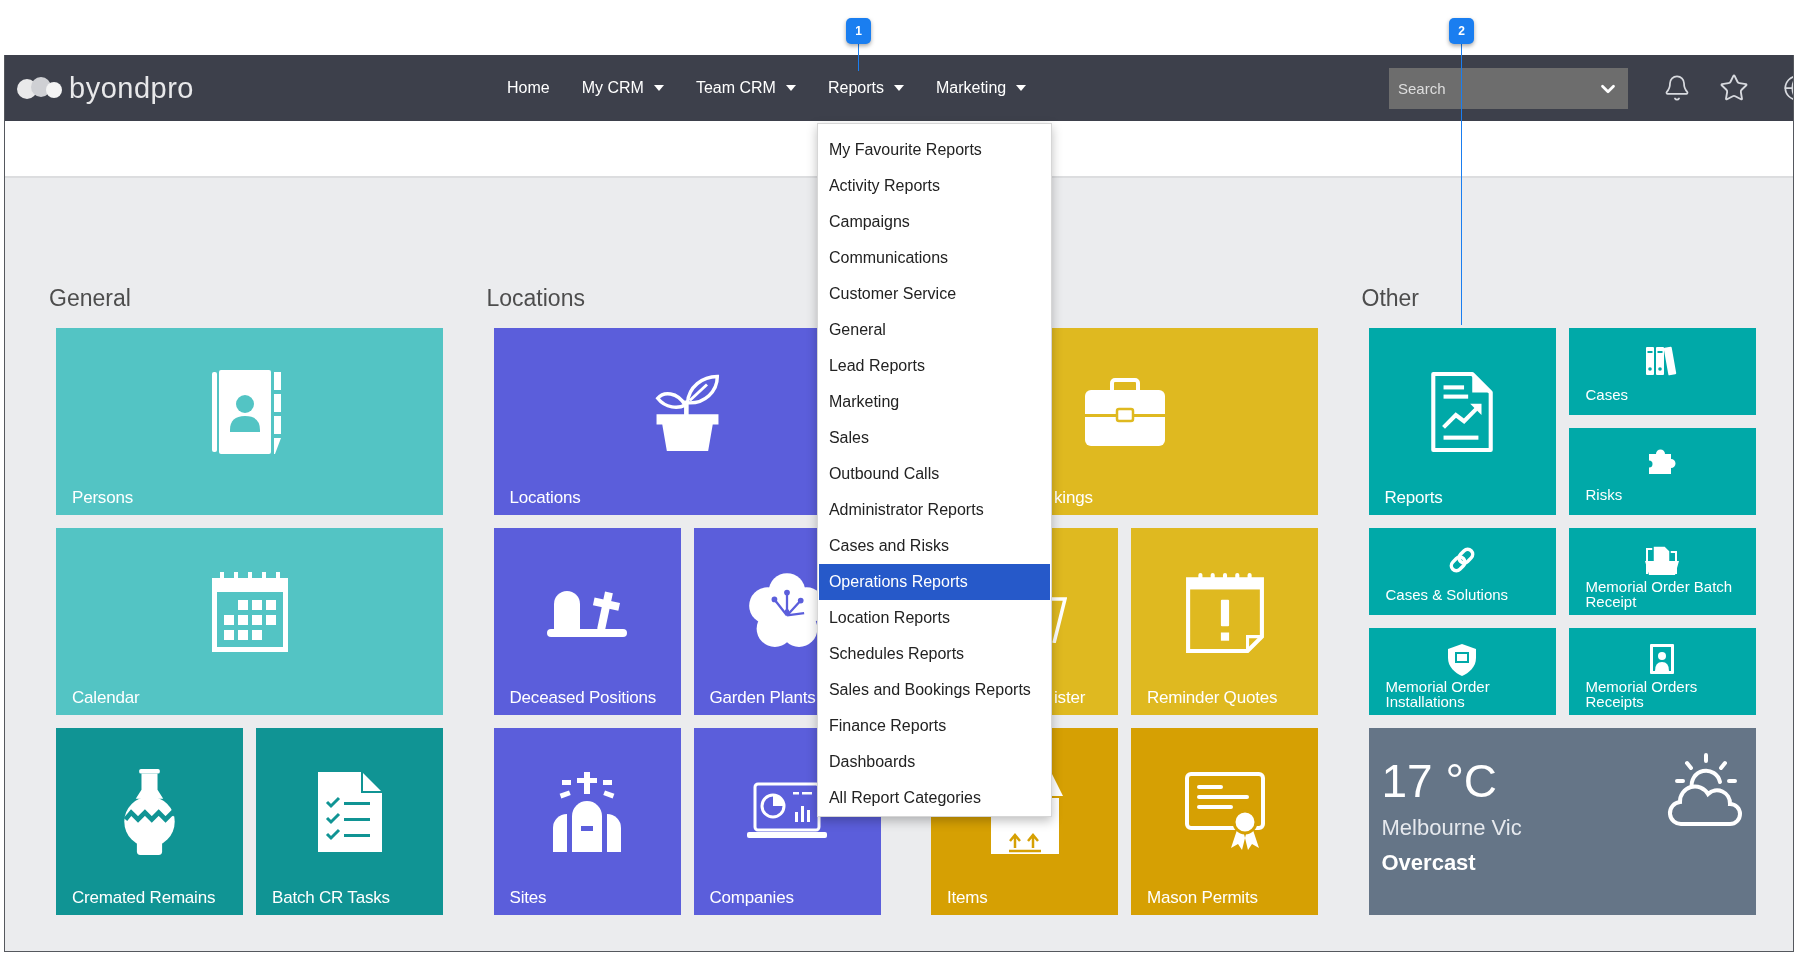 The height and width of the screenshot is (955, 1800). Describe the element at coordinates (1734, 88) in the screenshot. I see `star-icon` at that location.